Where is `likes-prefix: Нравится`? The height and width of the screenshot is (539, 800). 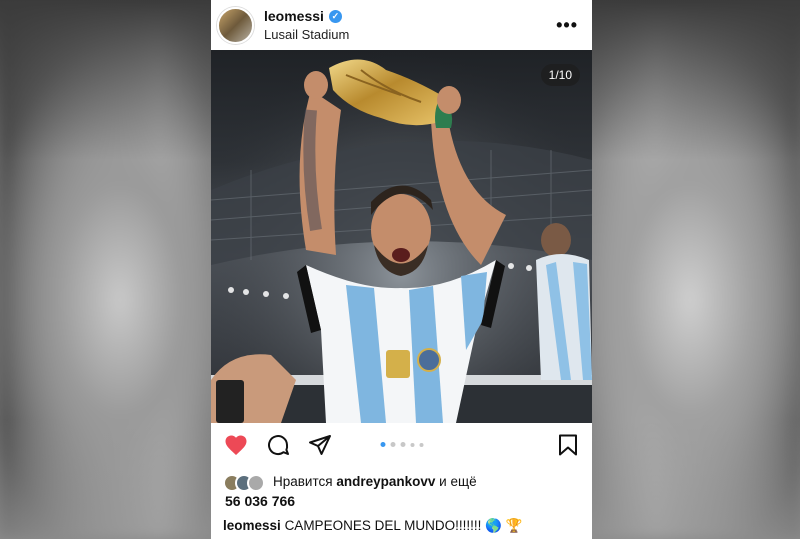
likes-prefix: Нравится is located at coordinates (303, 481).